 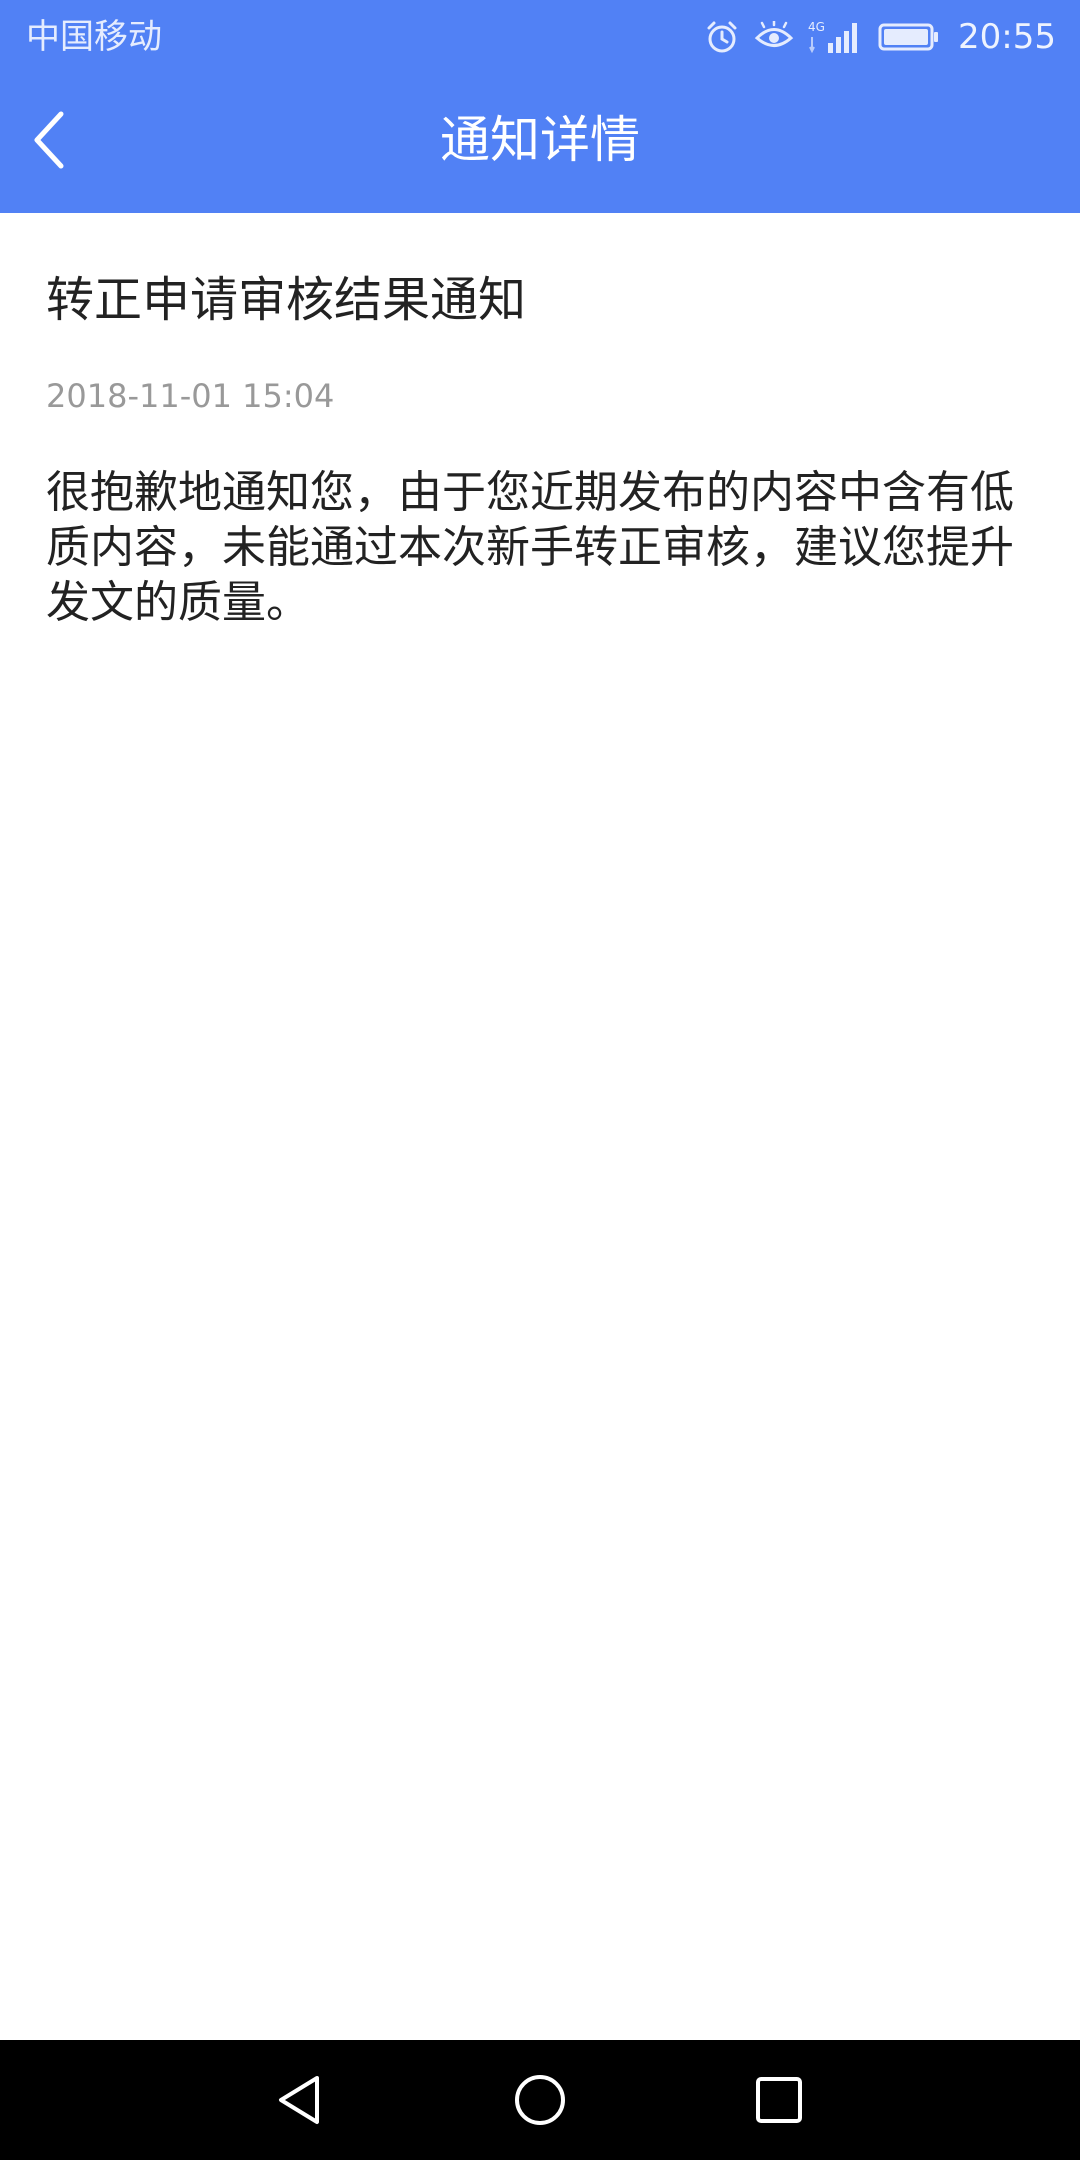 I want to click on header: 中国移动 4G 20:55 通知详情, so click(x=540, y=106).